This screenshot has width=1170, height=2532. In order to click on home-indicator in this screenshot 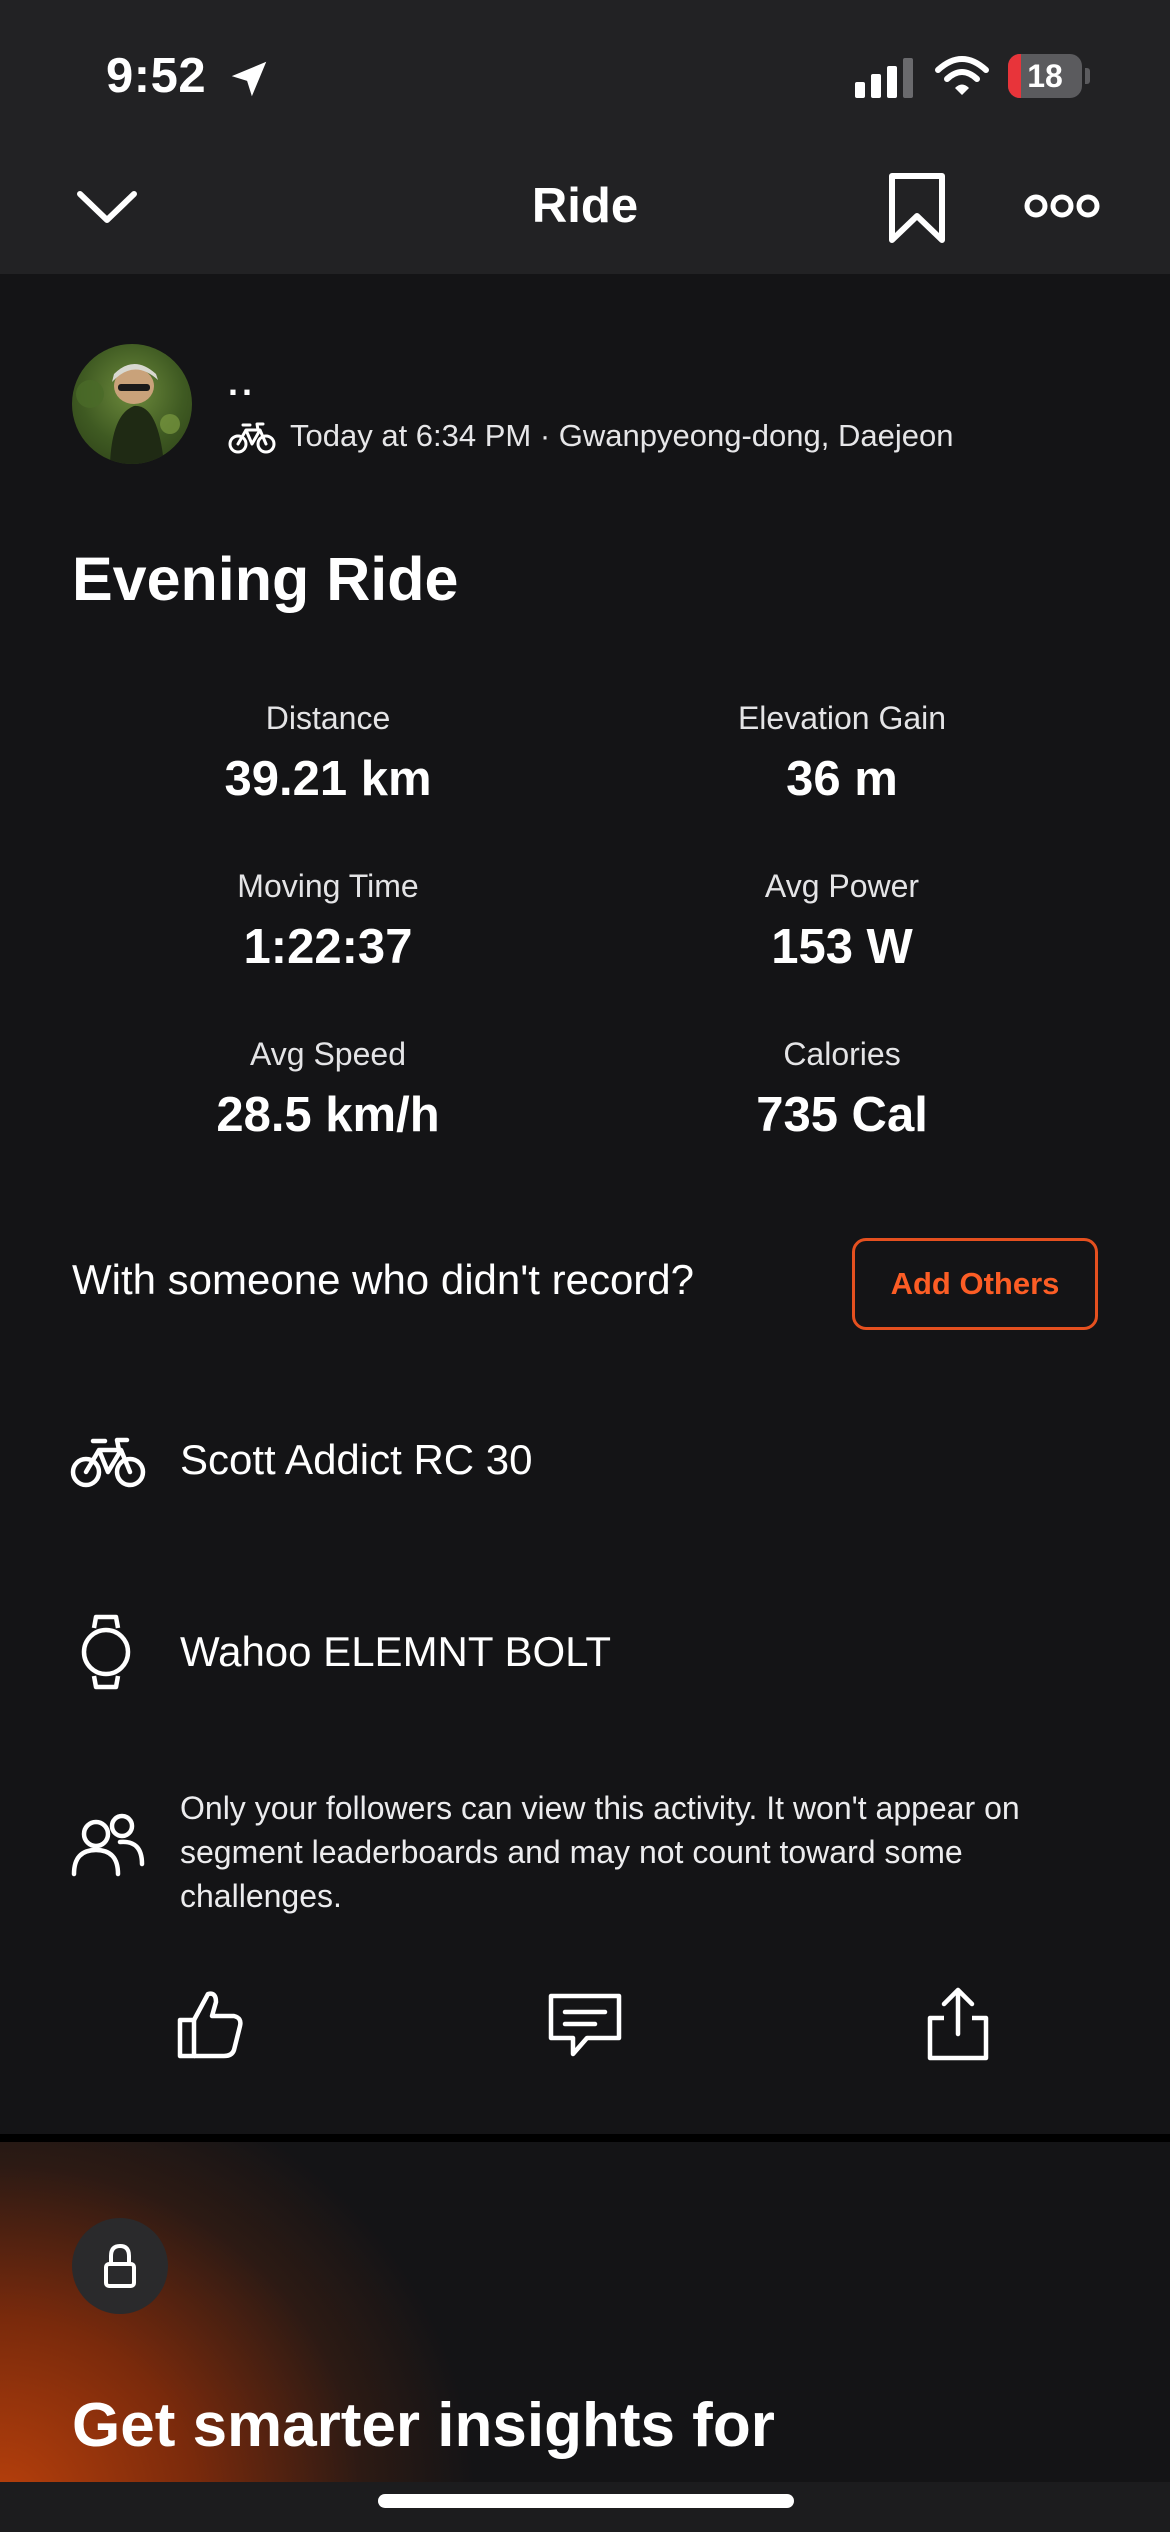, I will do `click(586, 2501)`.